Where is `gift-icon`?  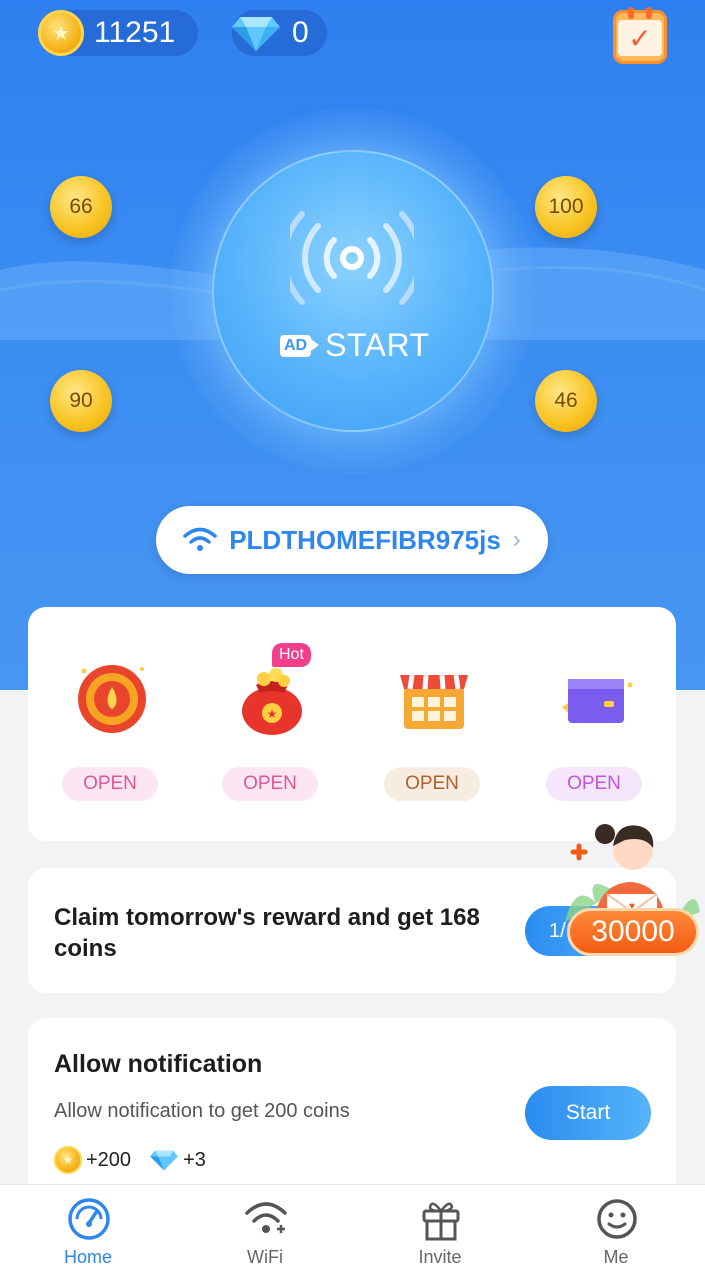 gift-icon is located at coordinates (441, 1221).